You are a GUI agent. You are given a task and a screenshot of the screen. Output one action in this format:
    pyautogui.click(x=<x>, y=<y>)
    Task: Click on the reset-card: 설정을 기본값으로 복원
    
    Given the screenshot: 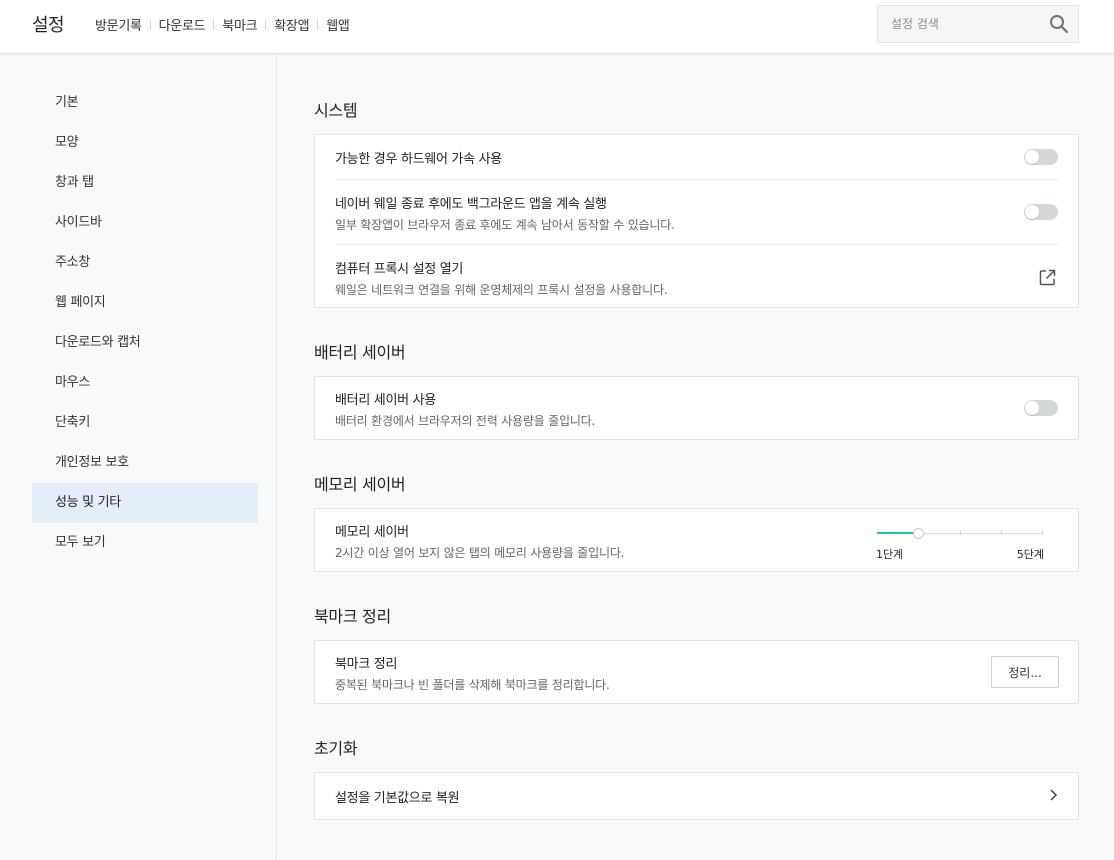 What is the action you would take?
    pyautogui.click(x=696, y=796)
    